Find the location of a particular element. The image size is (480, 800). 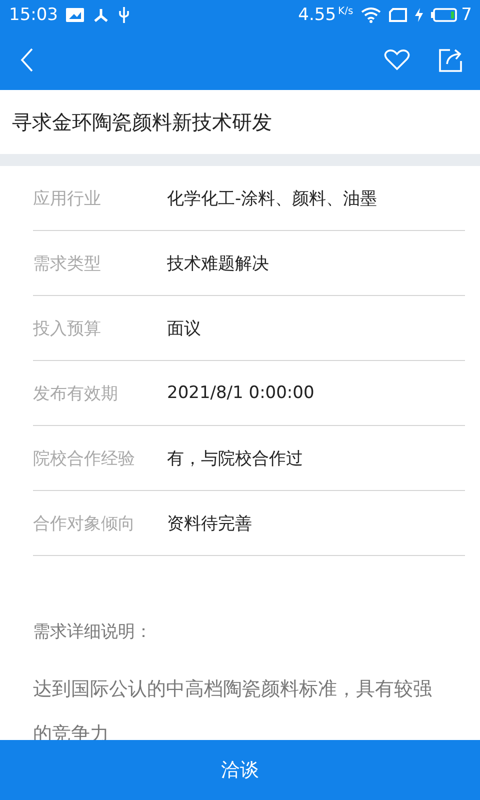

field-value: 技术难题解决 is located at coordinates (218, 263).